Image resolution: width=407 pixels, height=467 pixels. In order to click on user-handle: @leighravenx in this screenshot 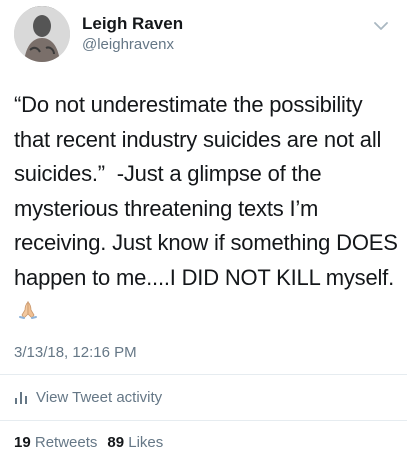, I will do `click(128, 44)`.